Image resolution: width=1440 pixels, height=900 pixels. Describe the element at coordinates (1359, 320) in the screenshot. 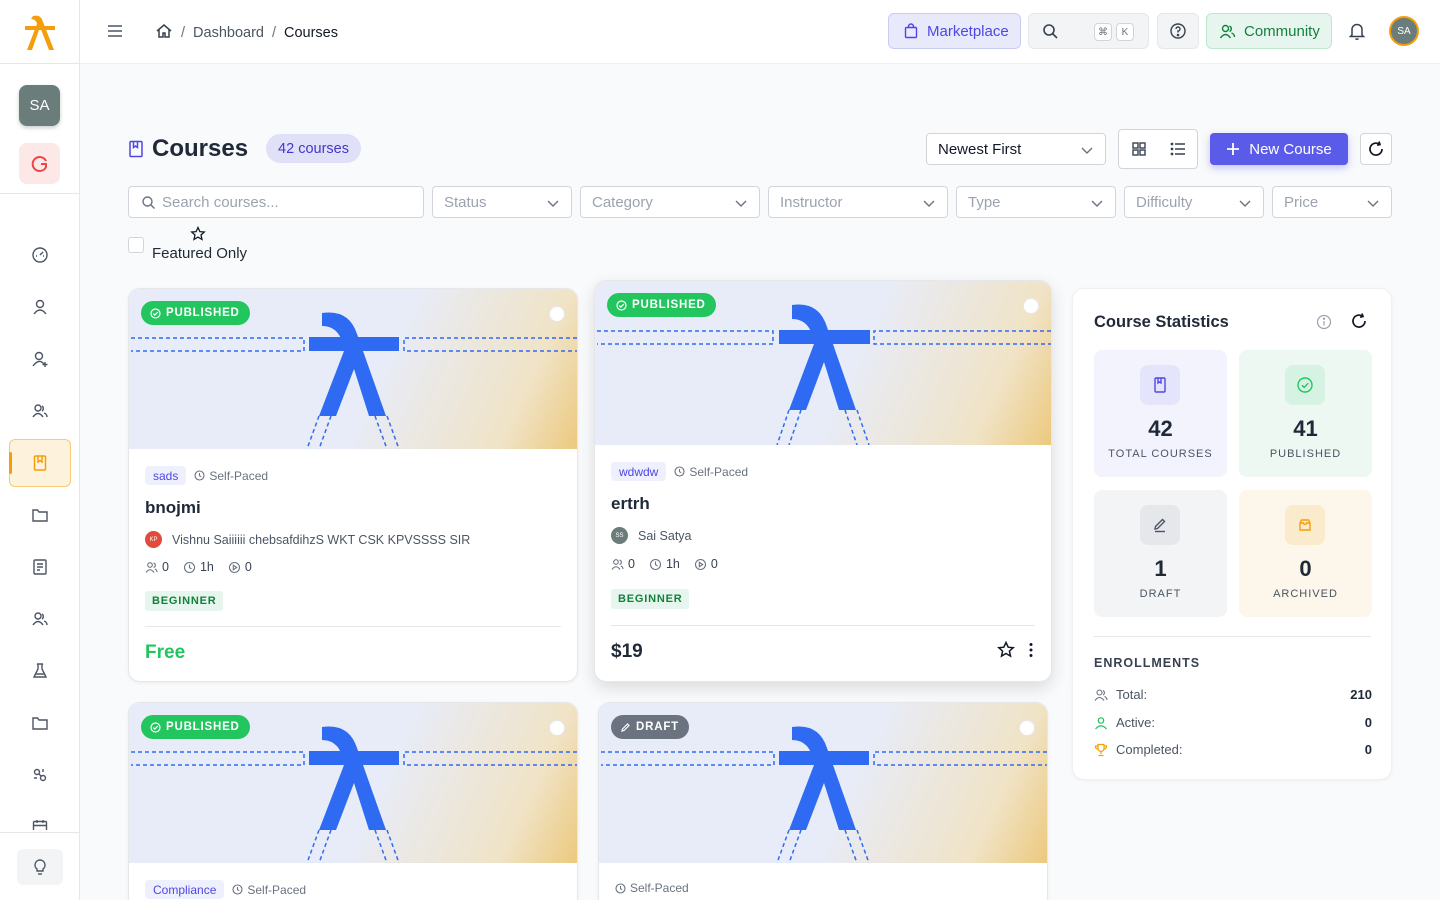

I see `refresh-icon` at that location.